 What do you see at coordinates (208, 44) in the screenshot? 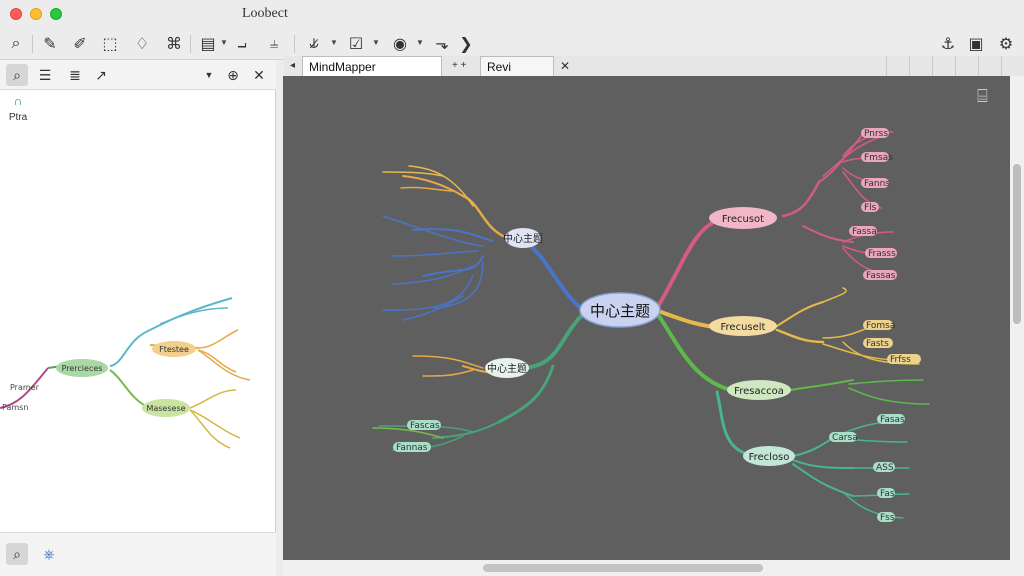
I see `layout-icon: ▤` at bounding box center [208, 44].